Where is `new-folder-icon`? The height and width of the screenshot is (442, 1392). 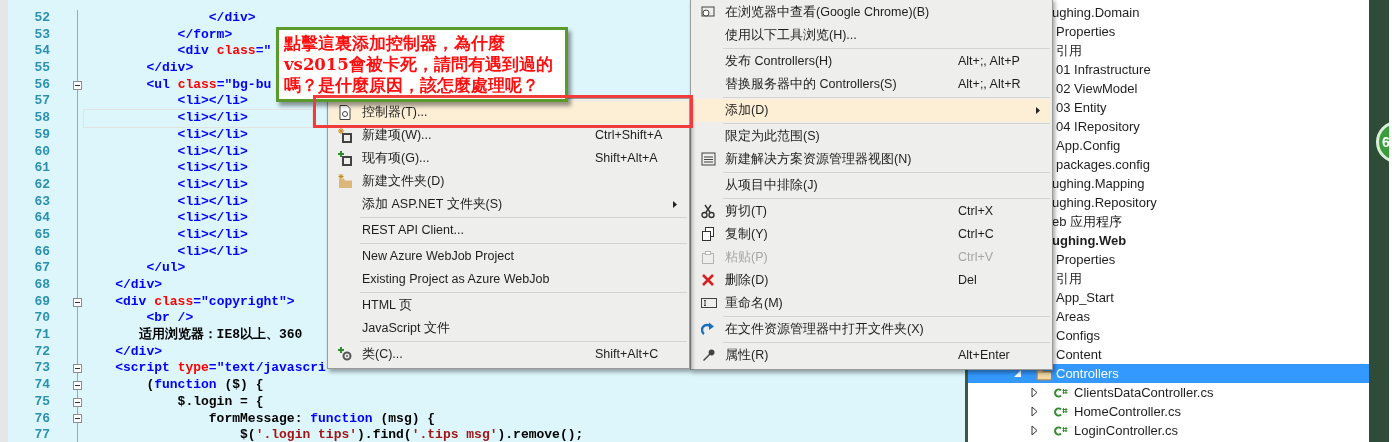 new-folder-icon is located at coordinates (346, 181).